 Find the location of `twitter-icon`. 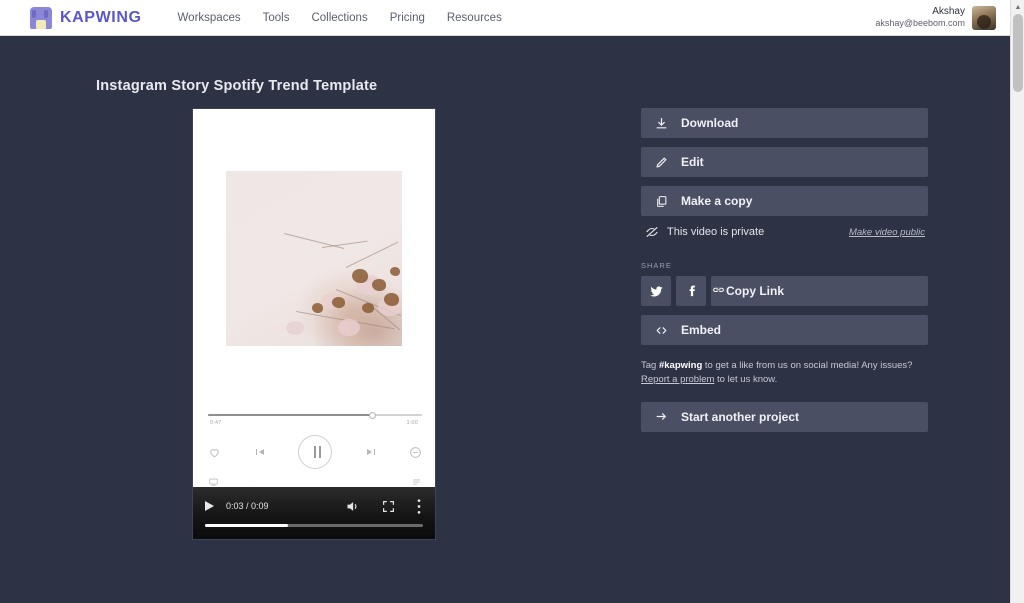

twitter-icon is located at coordinates (656, 291).